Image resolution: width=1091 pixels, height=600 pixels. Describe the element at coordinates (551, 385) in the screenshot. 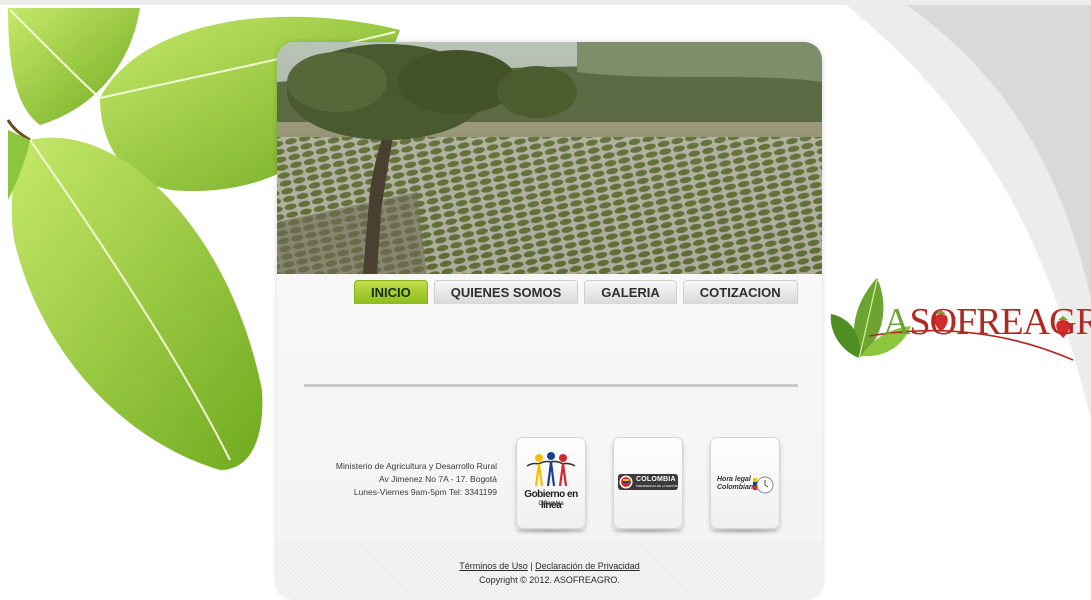

I see `content-divider` at that location.